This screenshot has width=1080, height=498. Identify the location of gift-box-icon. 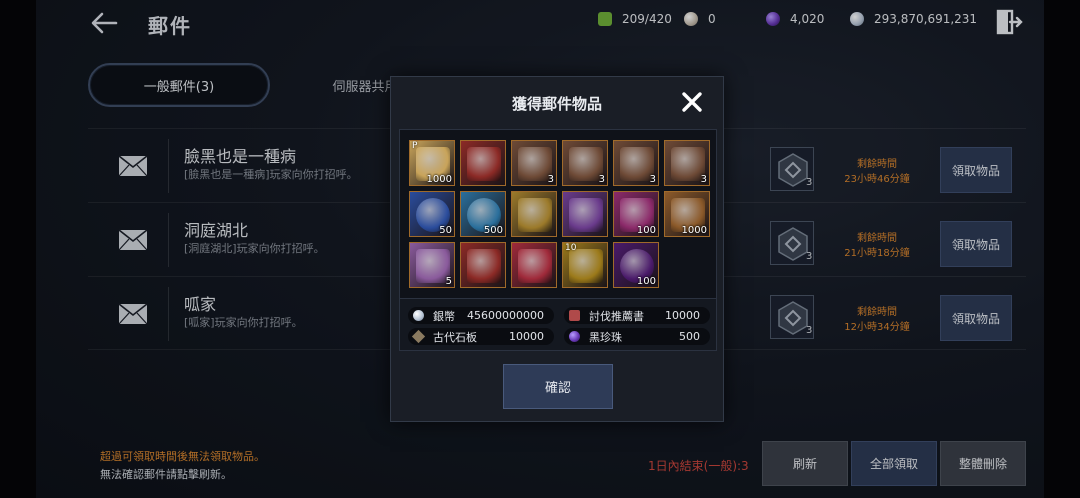
(535, 266).